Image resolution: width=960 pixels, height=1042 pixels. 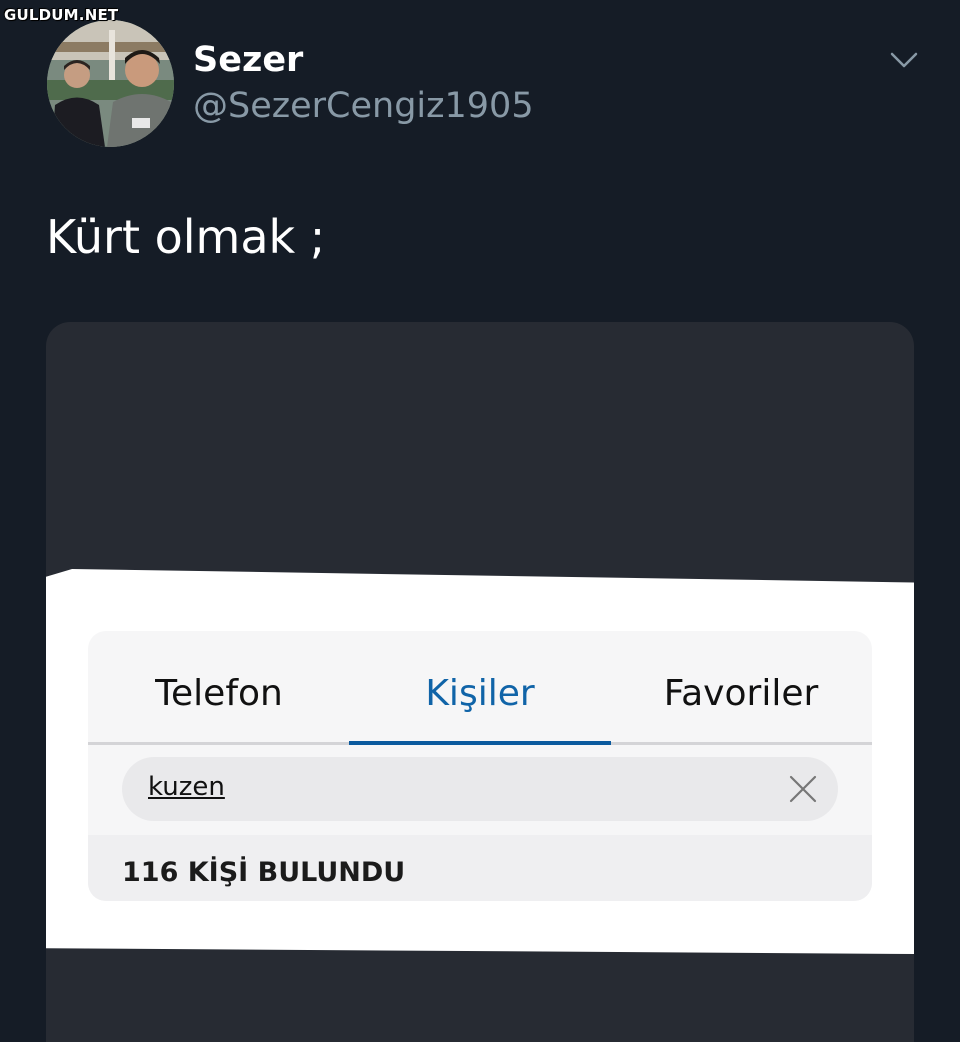 I want to click on tab-kisiler: Kişiler, so click(x=480, y=693).